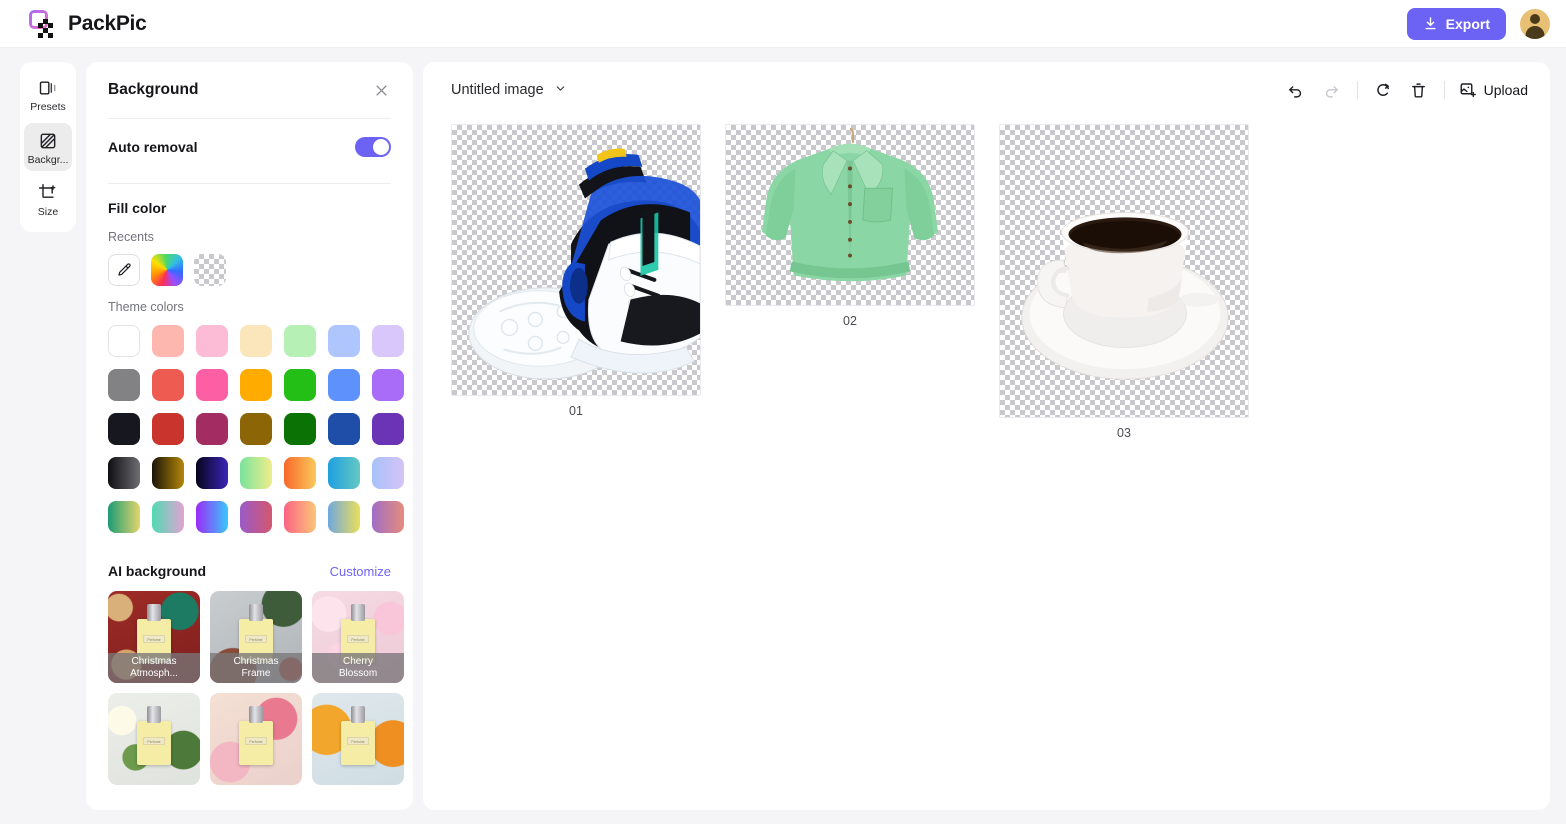 This screenshot has height=824, width=1566. I want to click on image-card: 03, so click(1124, 282).